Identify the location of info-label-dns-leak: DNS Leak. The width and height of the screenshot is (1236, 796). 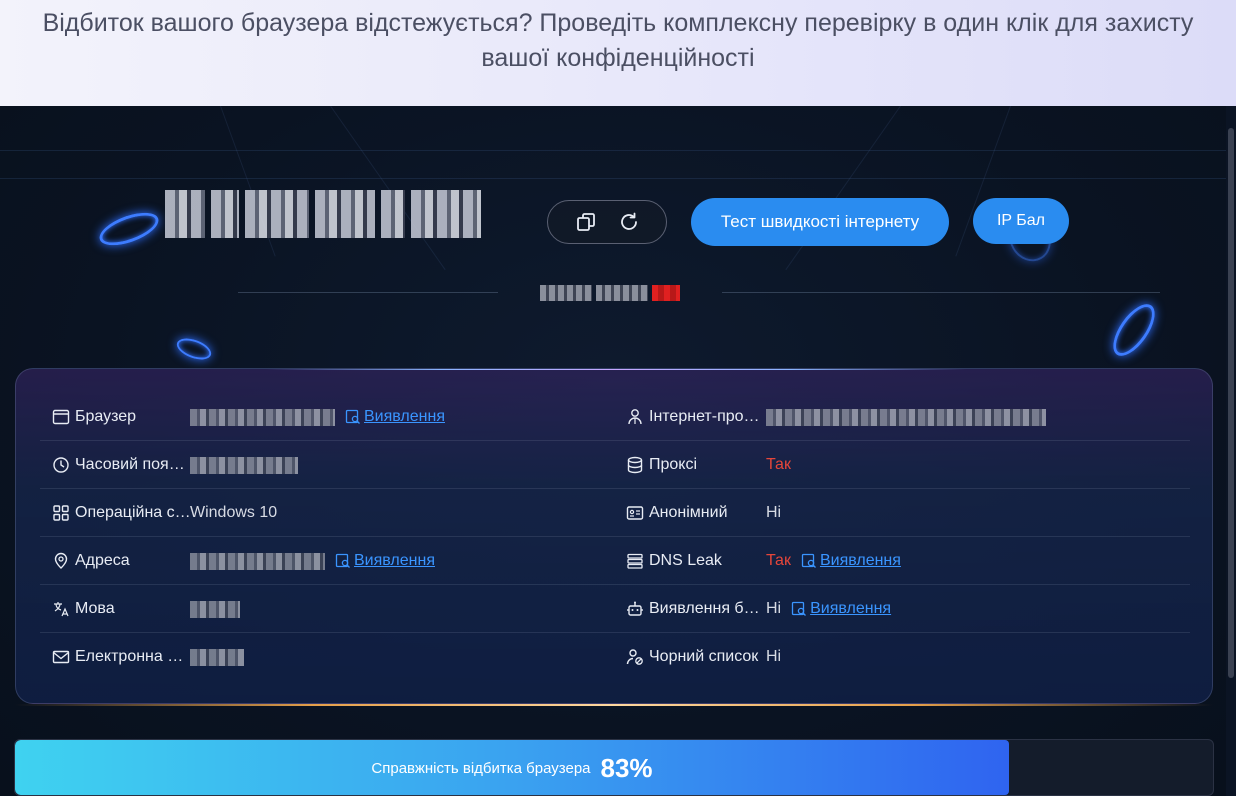
(685, 560).